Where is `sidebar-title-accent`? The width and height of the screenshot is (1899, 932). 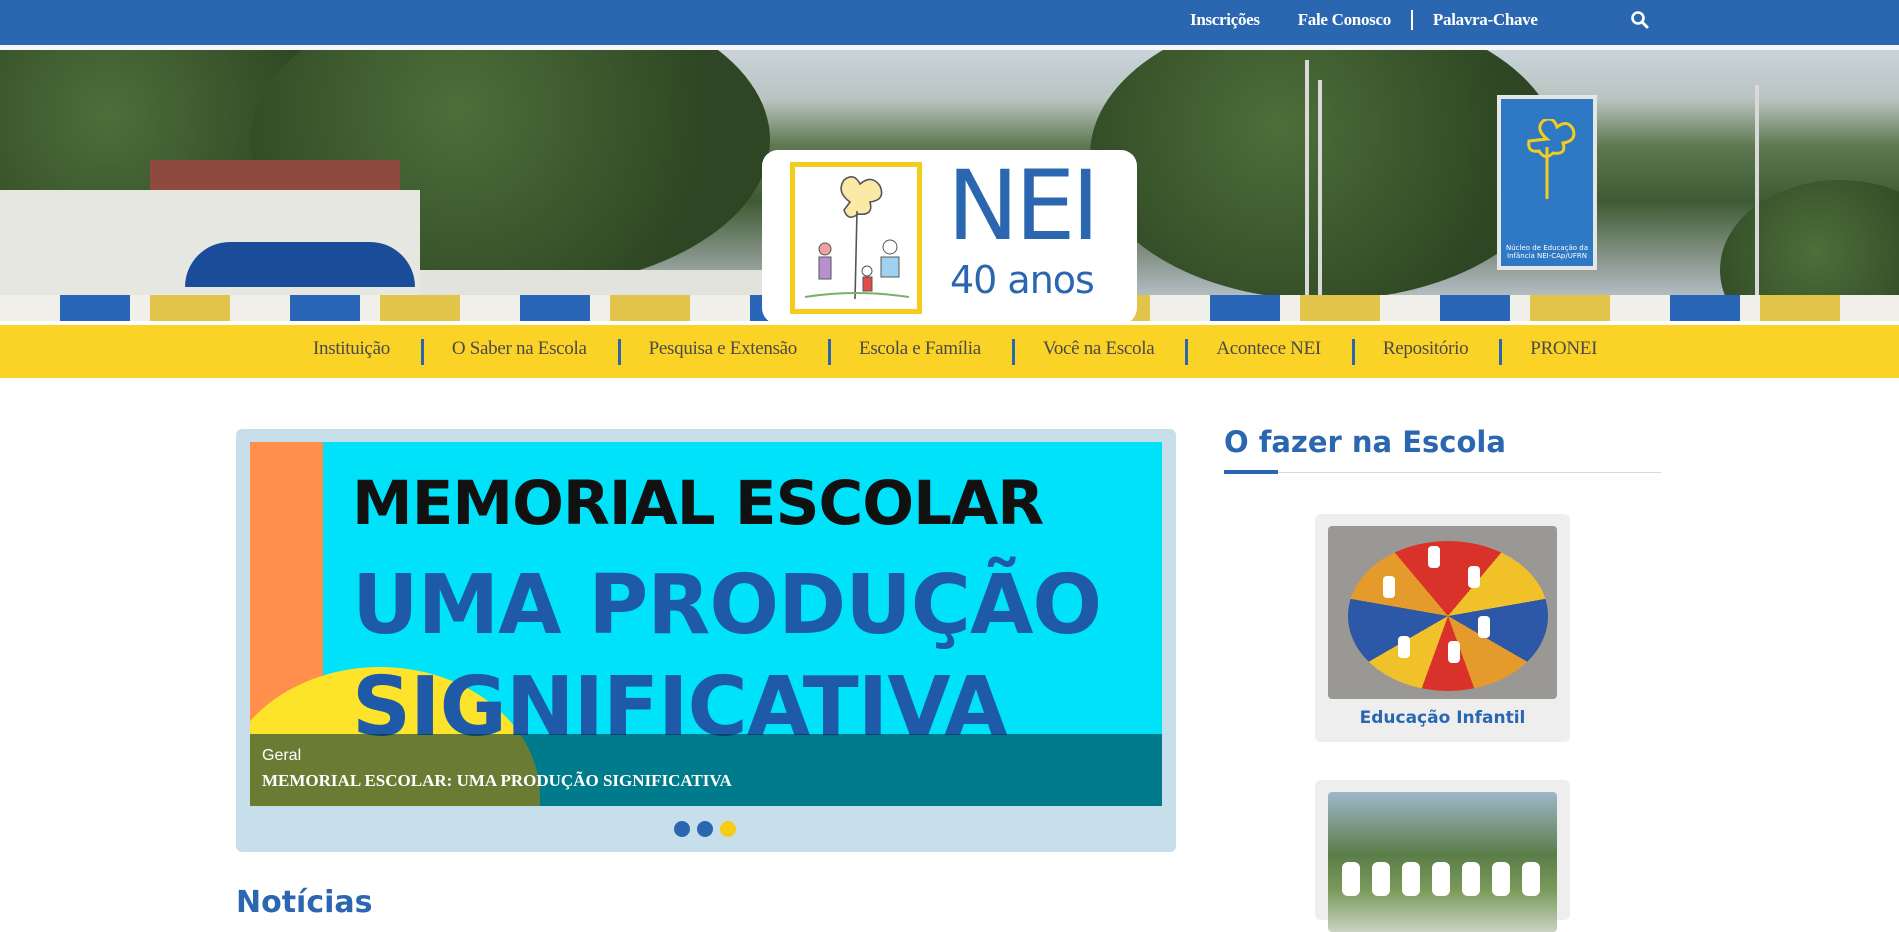
sidebar-title-accent is located at coordinates (1251, 472).